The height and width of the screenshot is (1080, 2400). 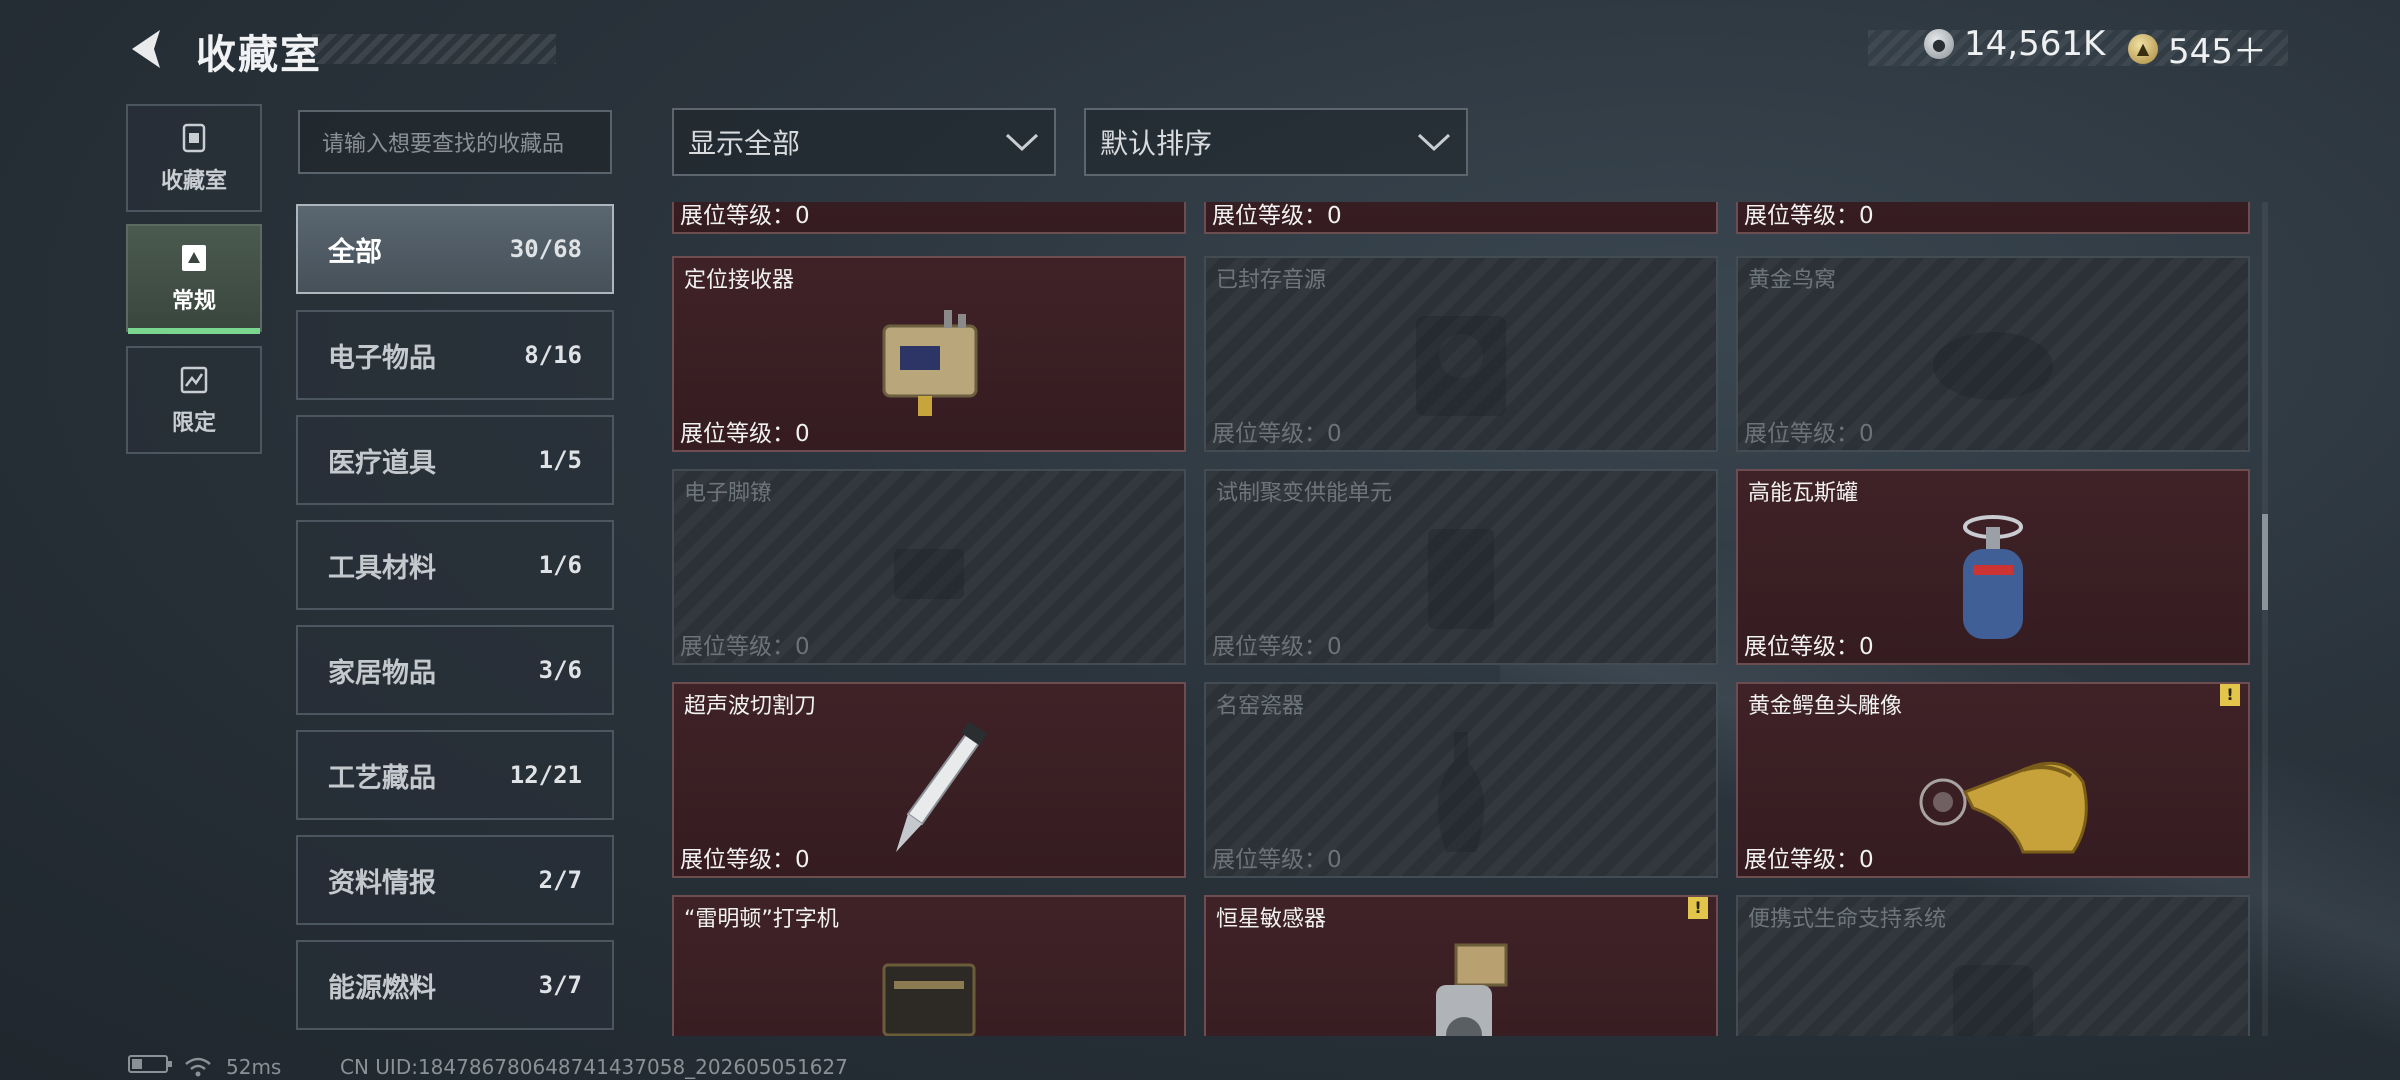 I want to click on item-name: 超声波切割刀, so click(x=750, y=706).